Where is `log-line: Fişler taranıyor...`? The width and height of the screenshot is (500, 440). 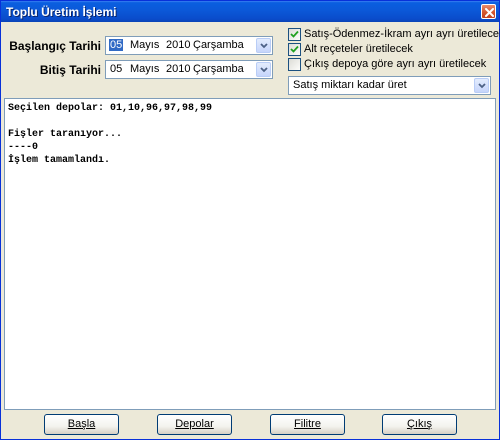 log-line: Fişler taranıyor... is located at coordinates (65, 134).